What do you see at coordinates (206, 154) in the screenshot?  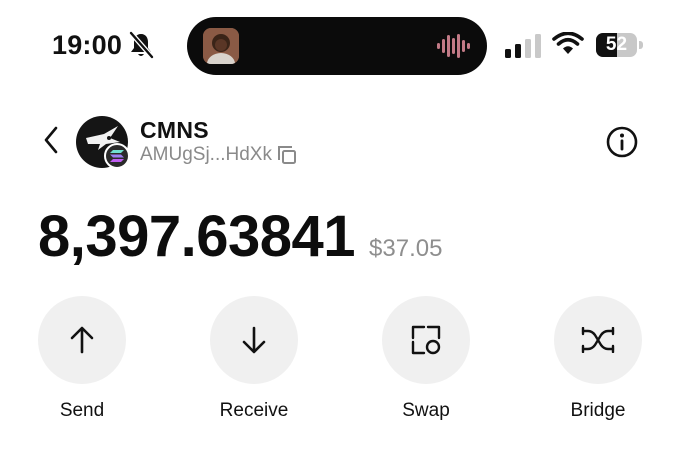 I see `token-address: AMUgSj...HdXk` at bounding box center [206, 154].